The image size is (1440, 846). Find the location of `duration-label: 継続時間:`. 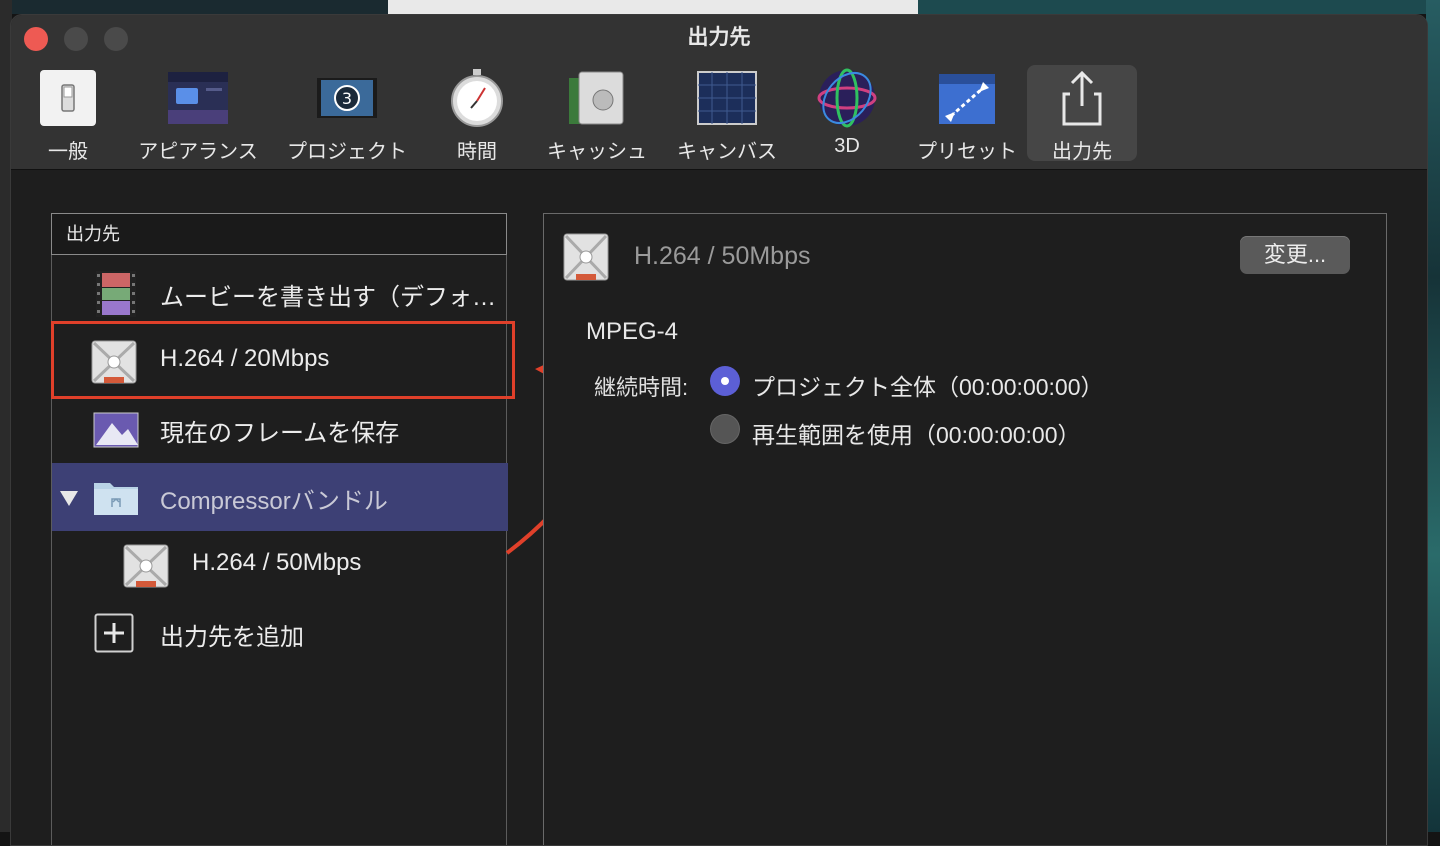

duration-label: 継続時間: is located at coordinates (641, 387).